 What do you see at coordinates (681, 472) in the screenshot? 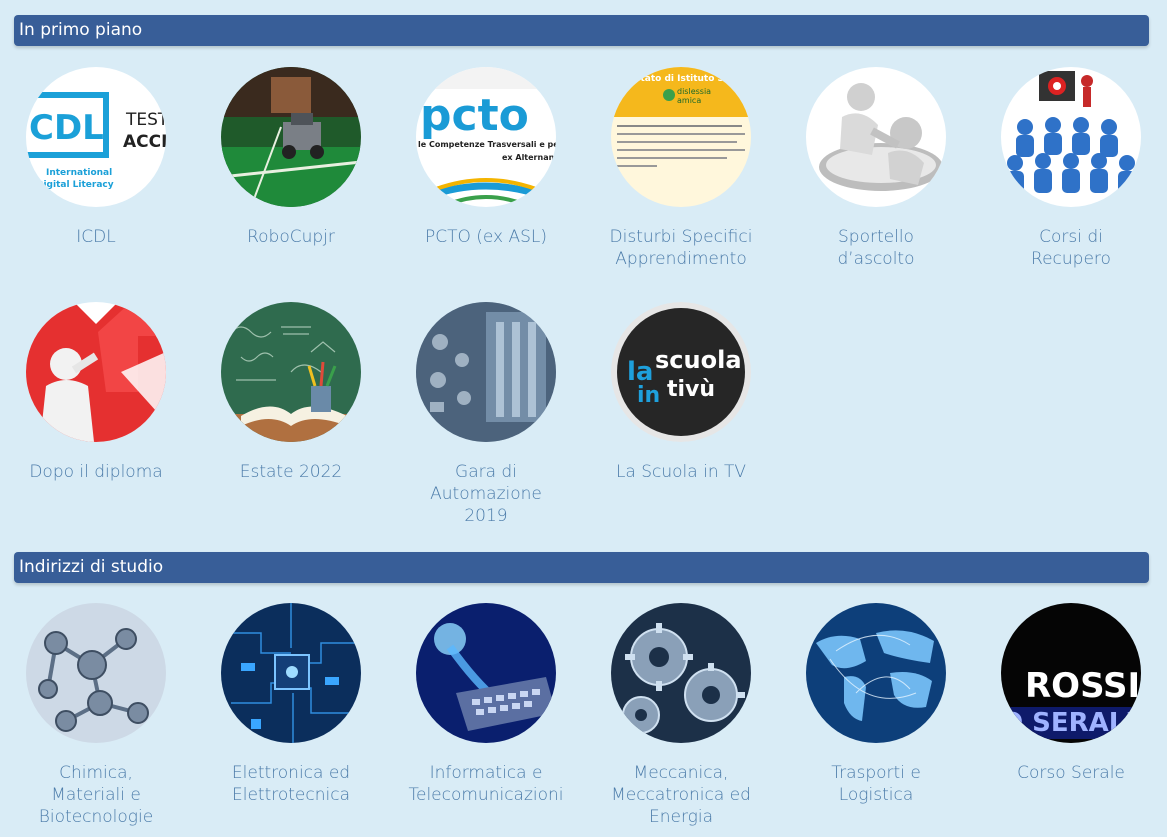
I see `tile-label: La Scuola in TV` at bounding box center [681, 472].